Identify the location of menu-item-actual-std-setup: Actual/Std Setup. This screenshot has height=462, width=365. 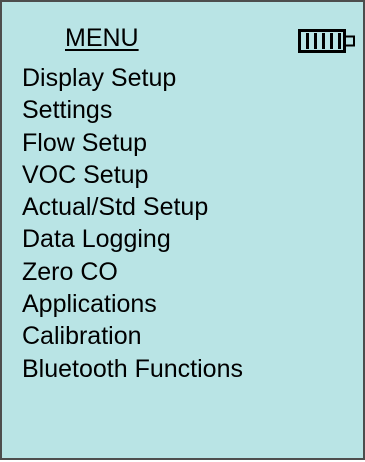
(132, 207).